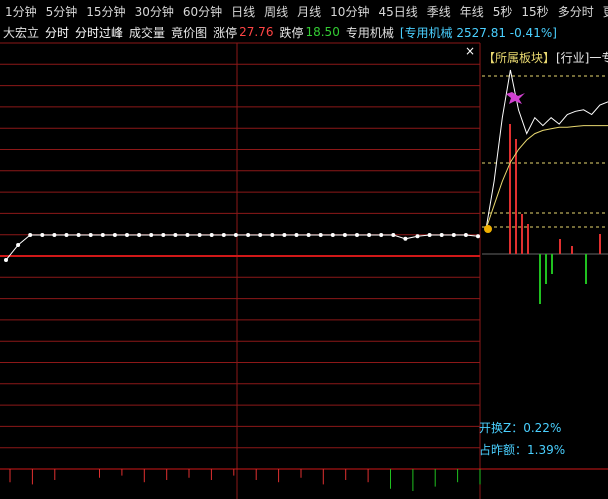  Describe the element at coordinates (470, 51) in the screenshot. I see `close-icon: ×` at that location.